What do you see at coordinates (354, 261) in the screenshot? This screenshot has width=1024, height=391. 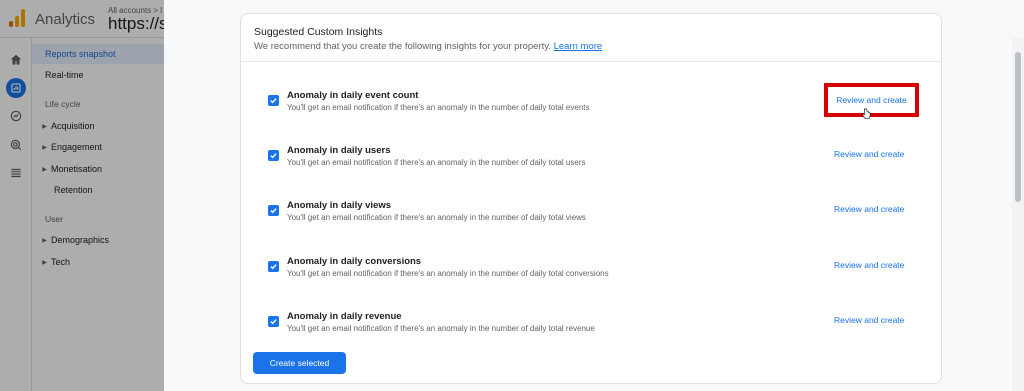 I see `insight-title: Anomaly in daily conversions` at bounding box center [354, 261].